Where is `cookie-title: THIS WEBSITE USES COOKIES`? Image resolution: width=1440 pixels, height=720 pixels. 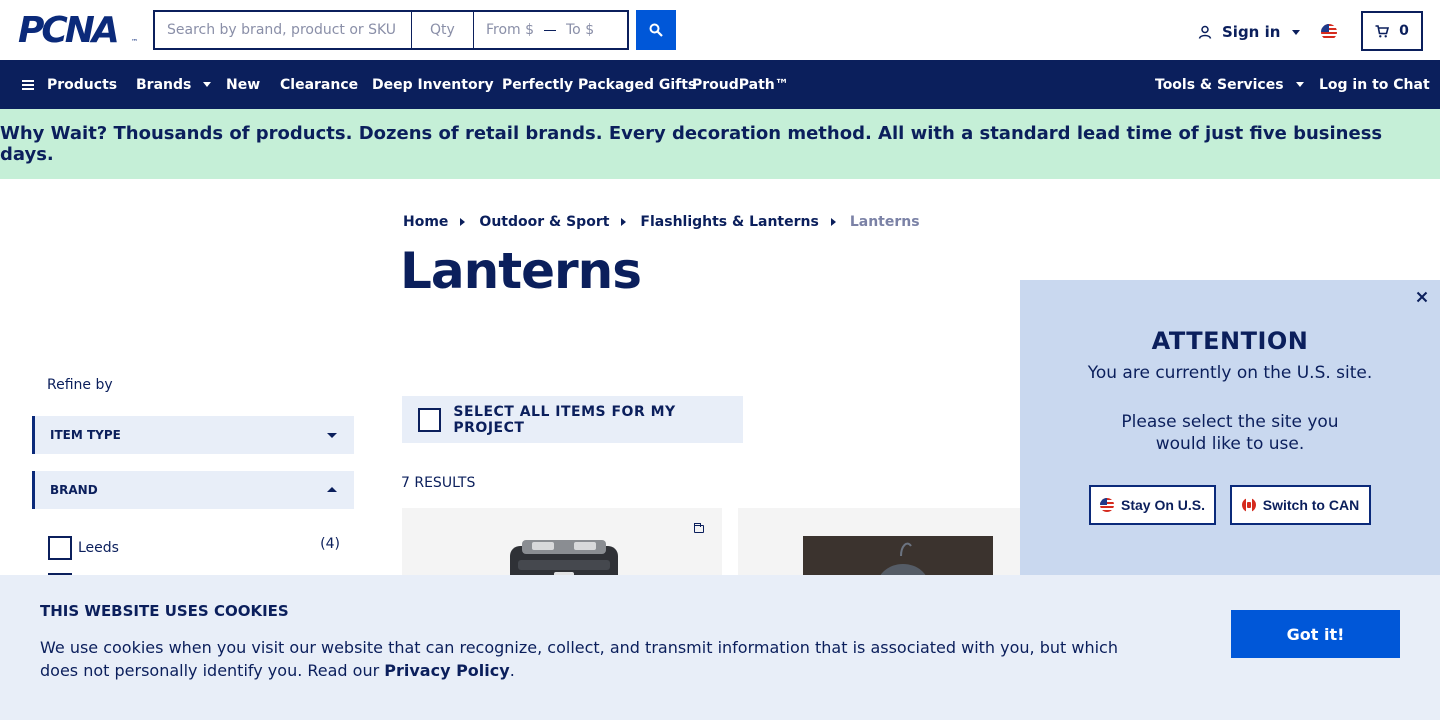
cookie-title: THIS WEBSITE USES COOKIES is located at coordinates (164, 611).